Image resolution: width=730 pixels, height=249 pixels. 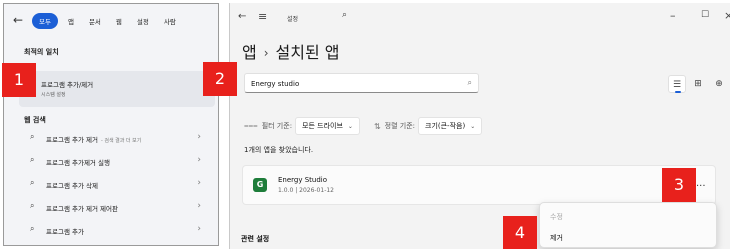 What do you see at coordinates (35, 120) in the screenshot?
I see `web-search-heading: 웹 검색` at bounding box center [35, 120].